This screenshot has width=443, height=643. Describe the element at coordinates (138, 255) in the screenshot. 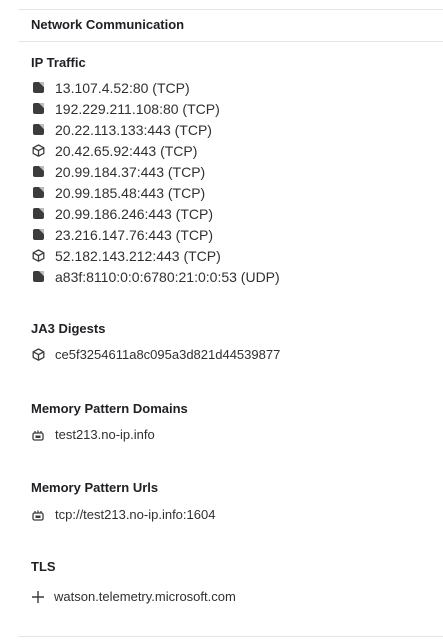

I see `ip-traffic-text: 52.182.143.212:443 (TCP)` at that location.